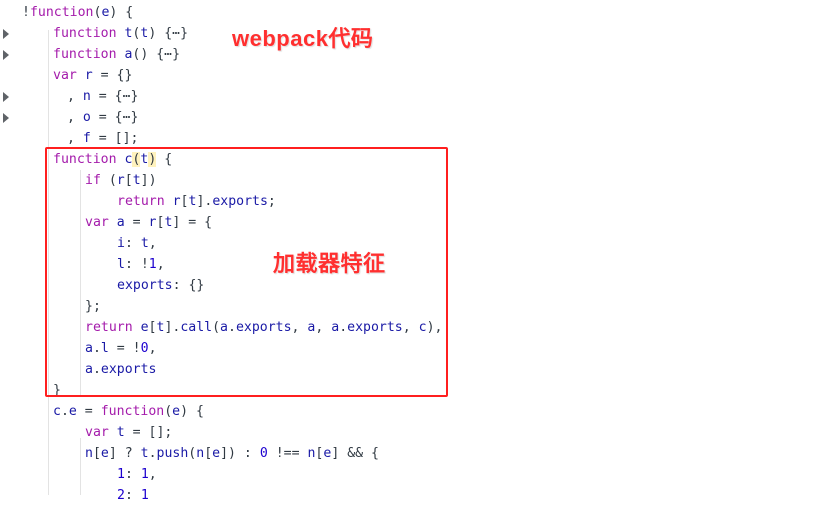 This screenshot has width=835, height=506. I want to click on code-token: o, so click(86, 117).